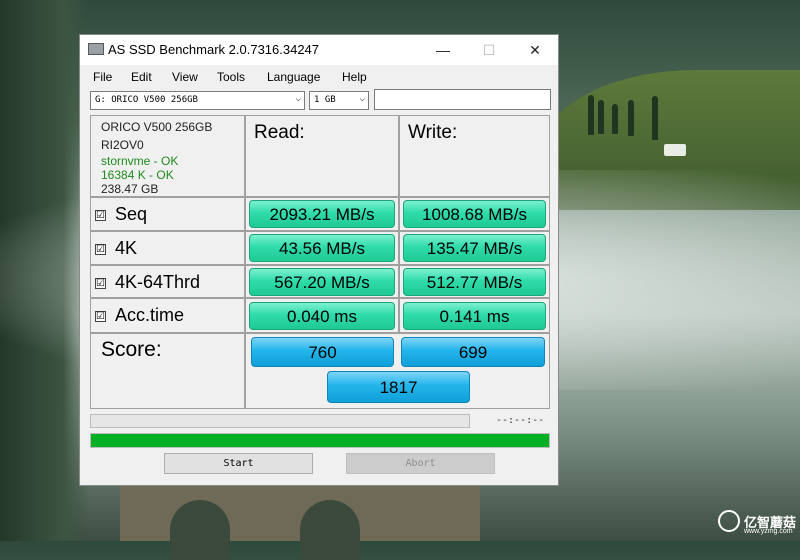  I want to click on drive-model: ORICO V500 256GB, so click(157, 127).